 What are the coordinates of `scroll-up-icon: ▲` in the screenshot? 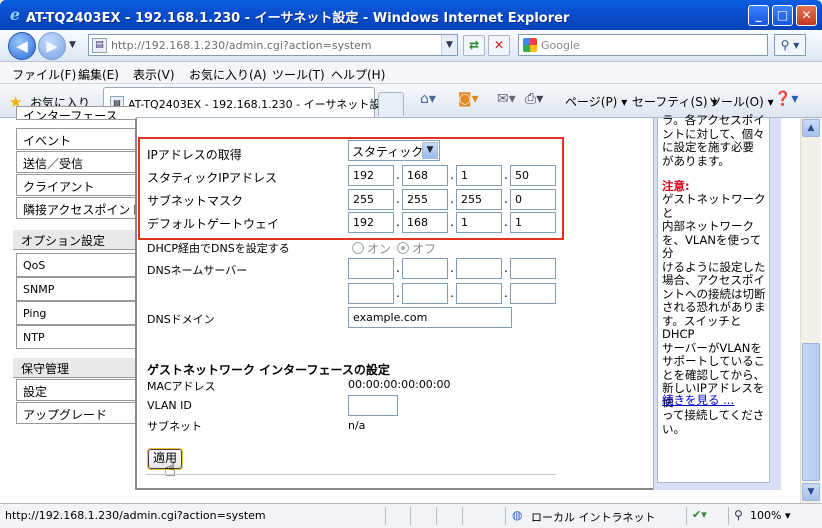 It's located at (811, 128).